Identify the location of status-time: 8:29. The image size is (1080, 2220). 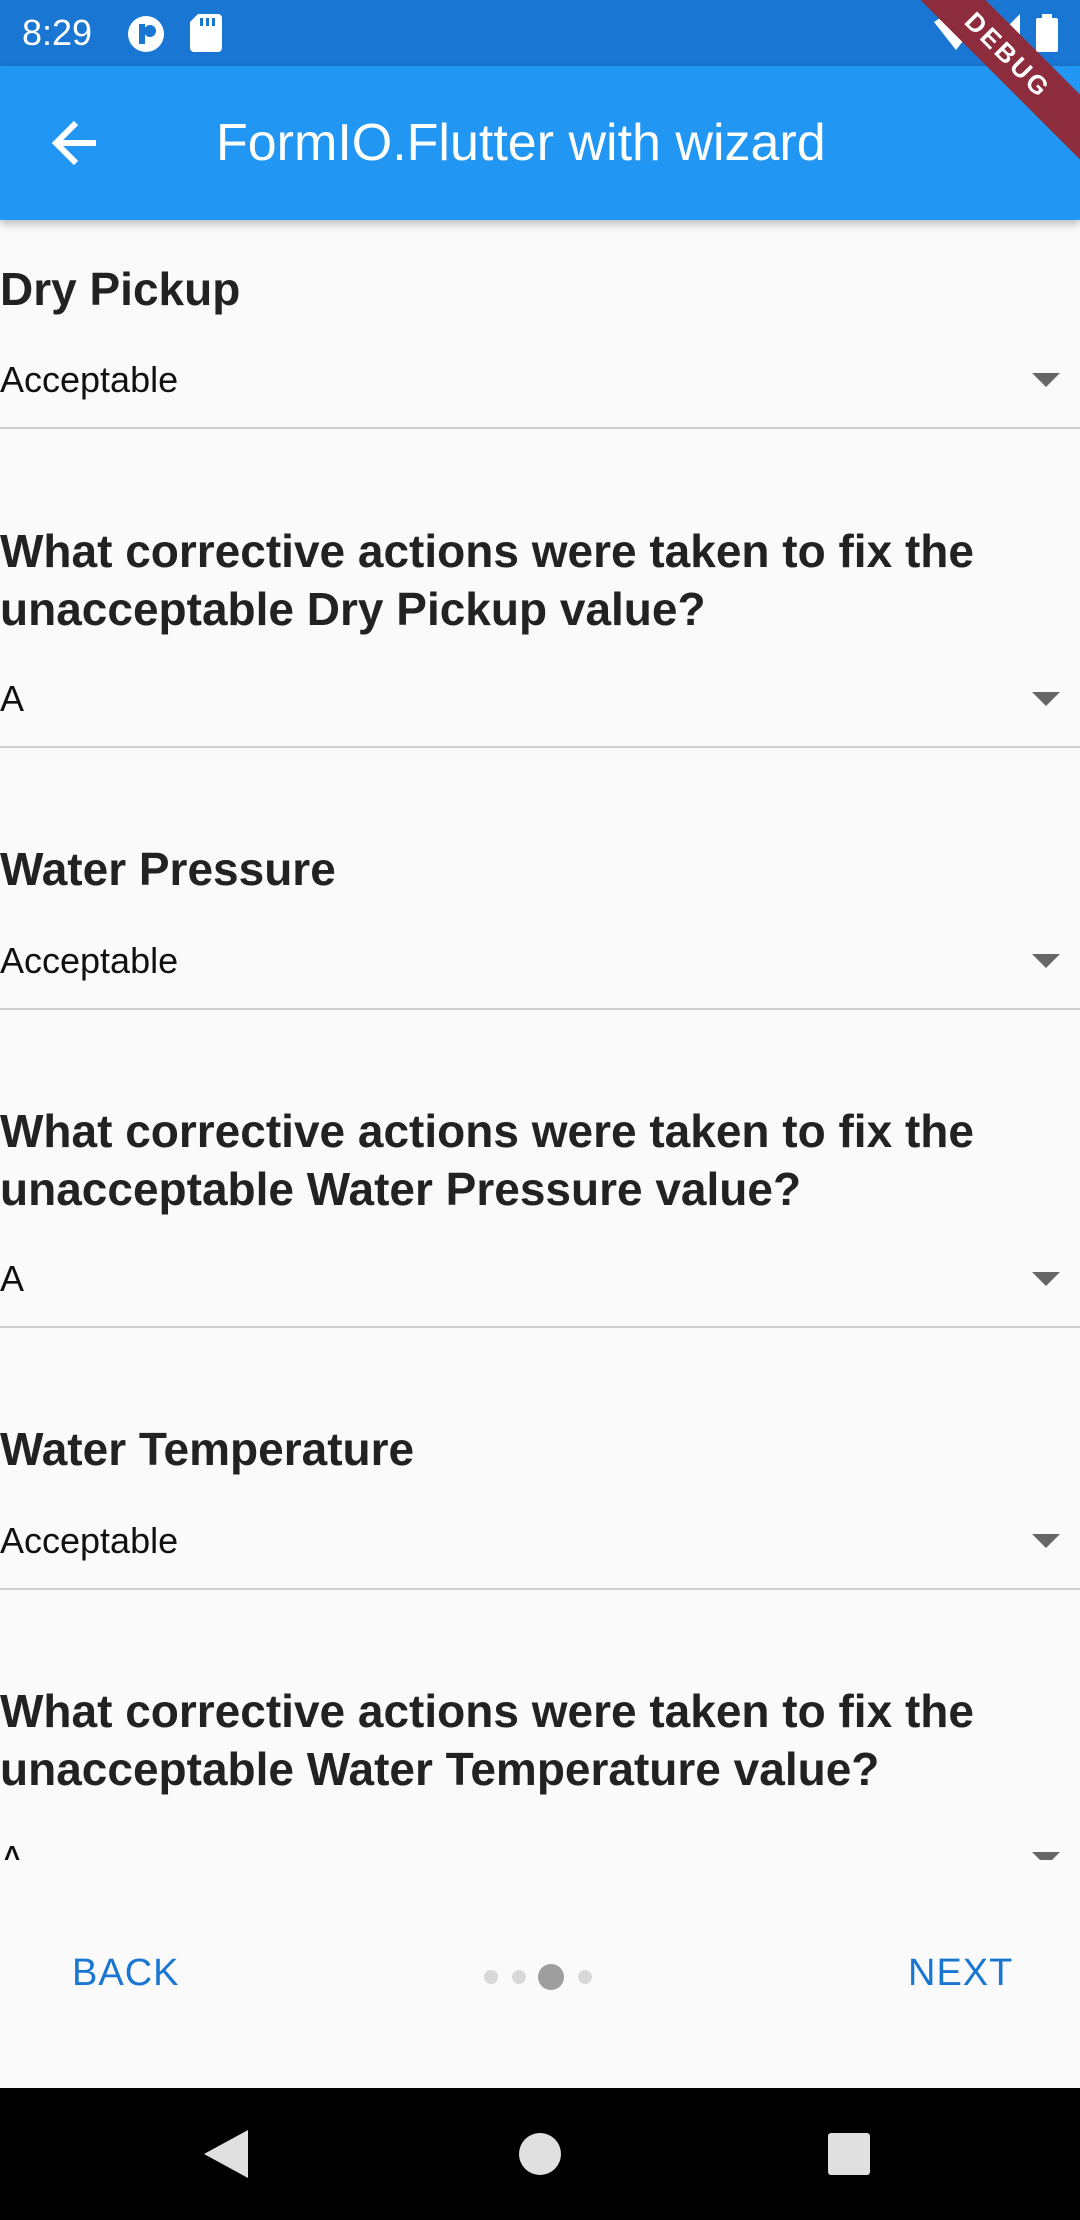
(57, 32).